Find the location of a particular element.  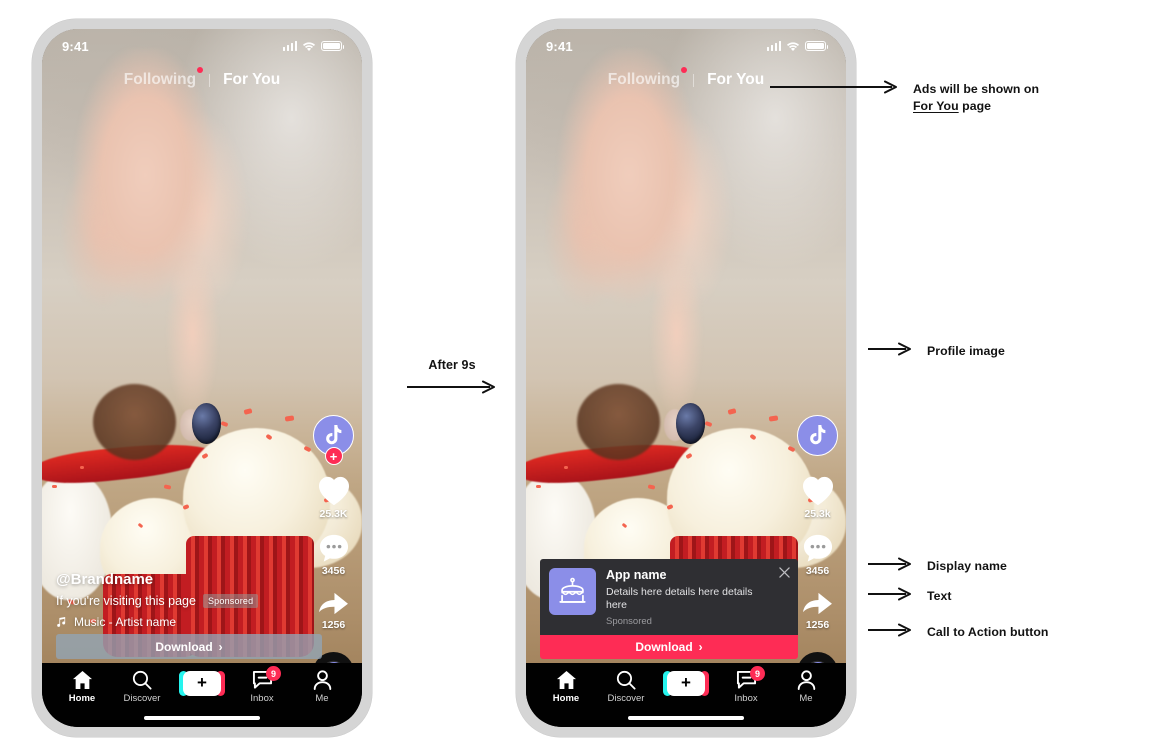

share-count-after: 1256 is located at coordinates (817, 625).